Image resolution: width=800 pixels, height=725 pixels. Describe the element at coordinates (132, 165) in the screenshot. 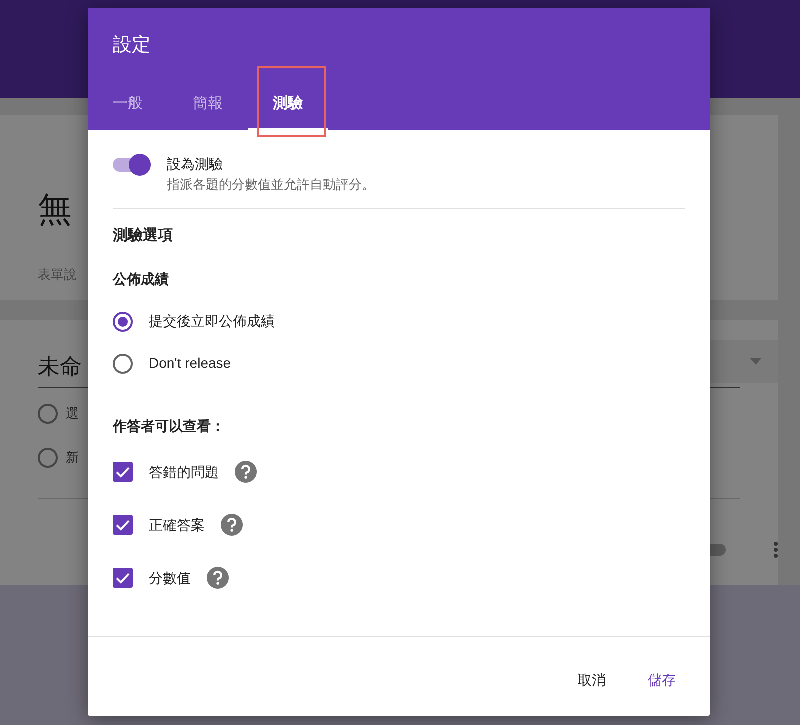

I see `toggle-switch` at that location.